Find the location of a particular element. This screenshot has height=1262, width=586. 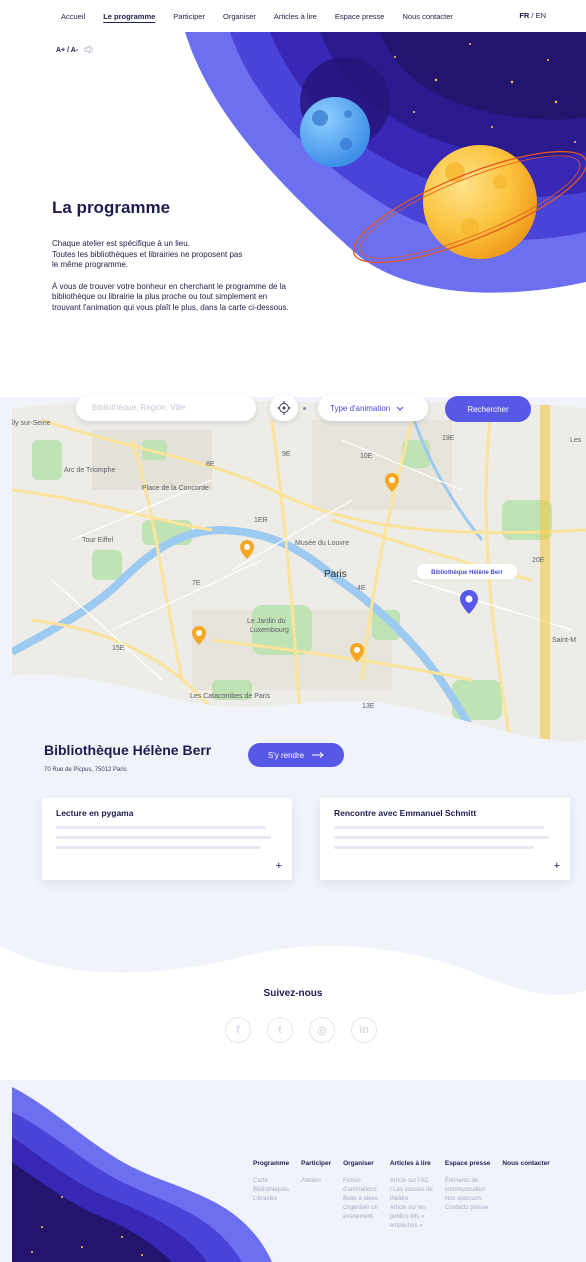

directions-button: S'y rendre is located at coordinates (296, 755).